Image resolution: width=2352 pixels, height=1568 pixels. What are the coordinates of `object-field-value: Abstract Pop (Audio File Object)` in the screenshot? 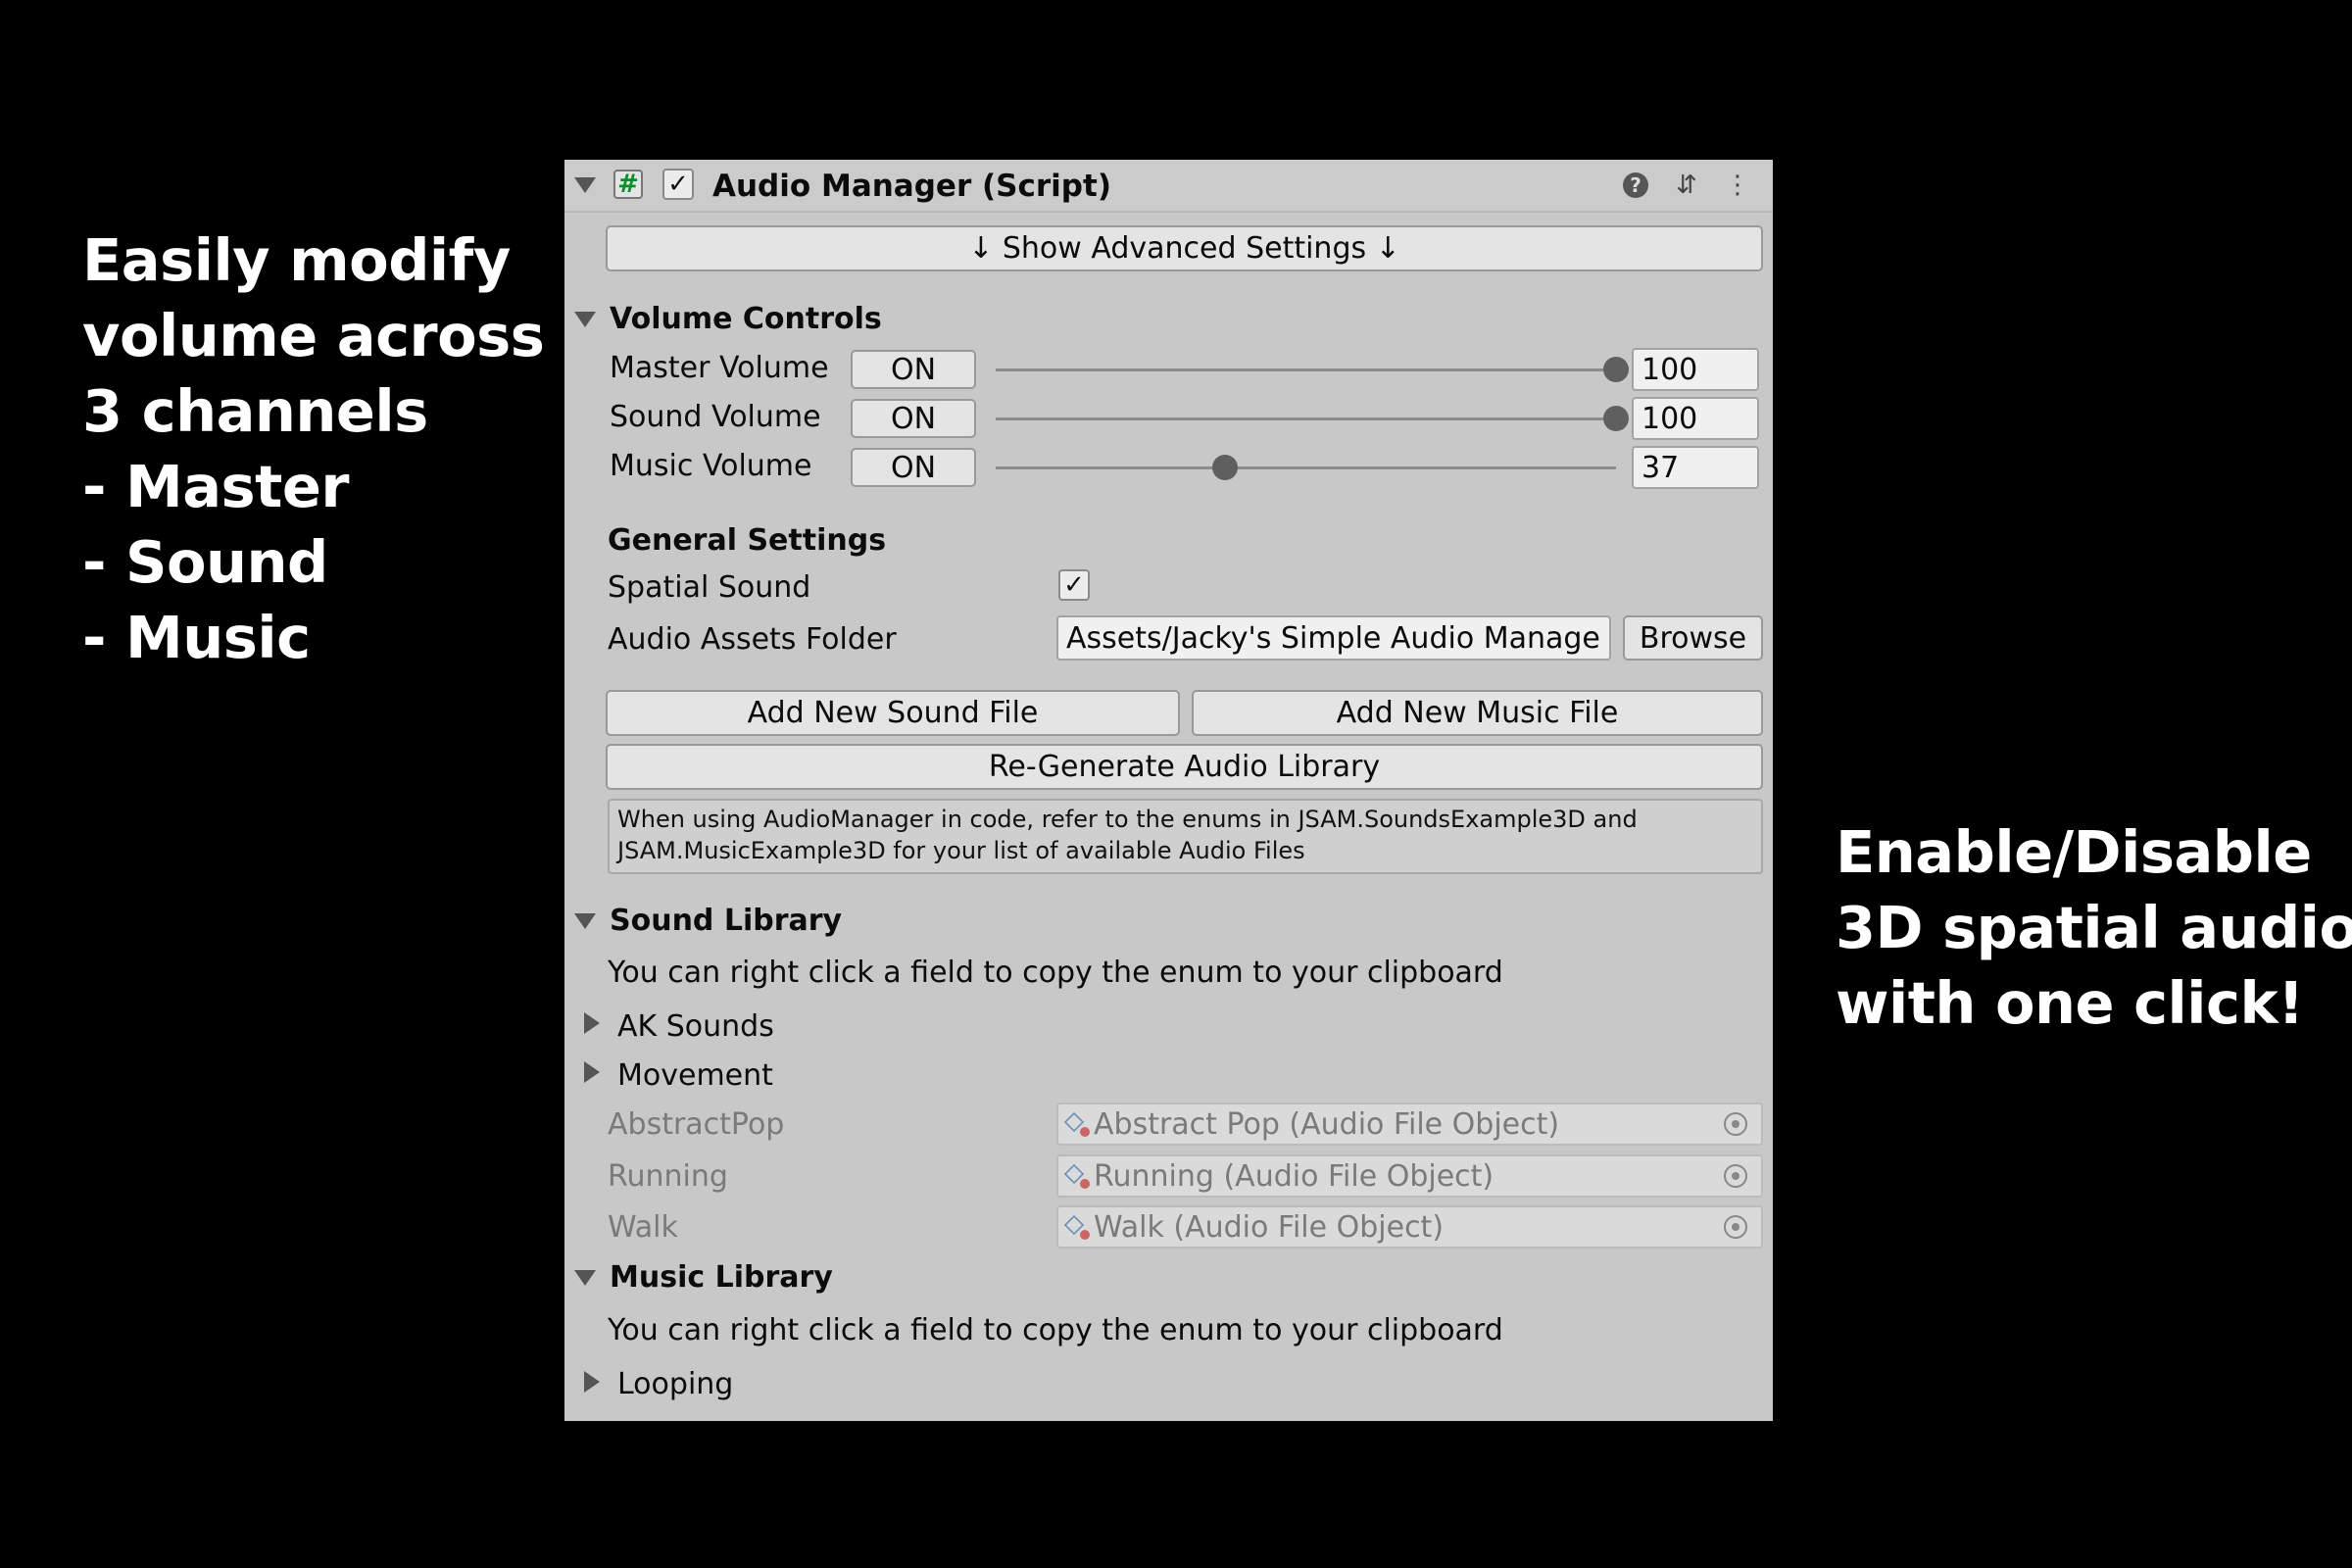 It's located at (1327, 1124).